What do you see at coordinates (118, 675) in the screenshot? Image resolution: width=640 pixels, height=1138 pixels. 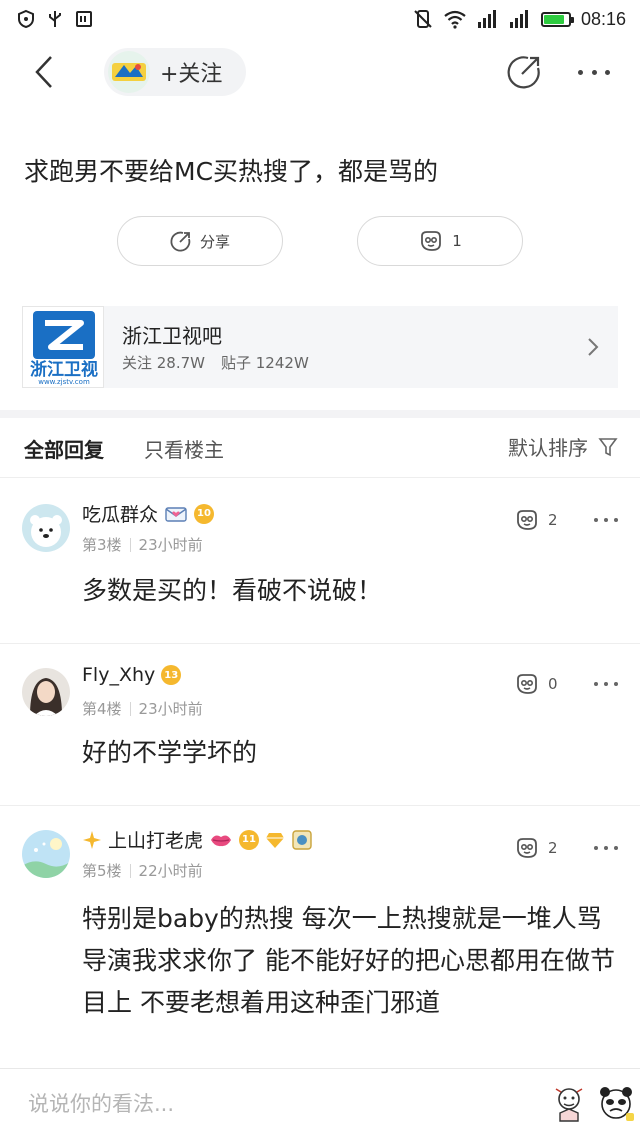 I see `comment-username: Fly_Xhy` at bounding box center [118, 675].